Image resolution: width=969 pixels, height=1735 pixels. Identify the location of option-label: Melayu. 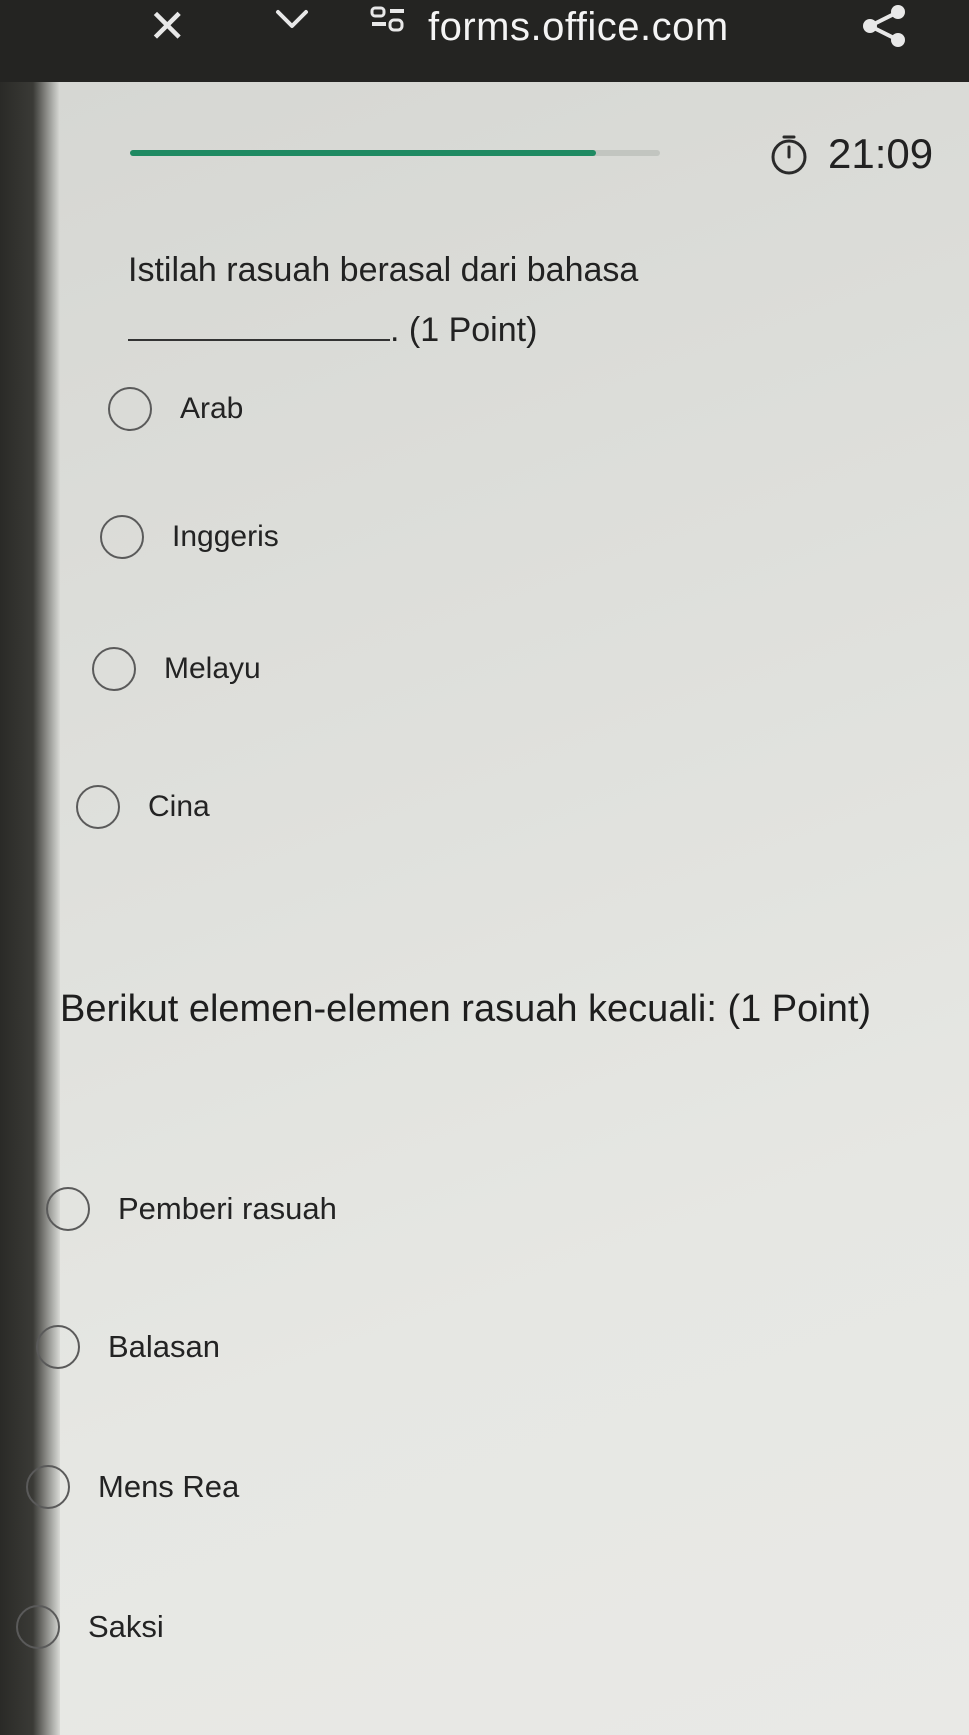
(212, 668).